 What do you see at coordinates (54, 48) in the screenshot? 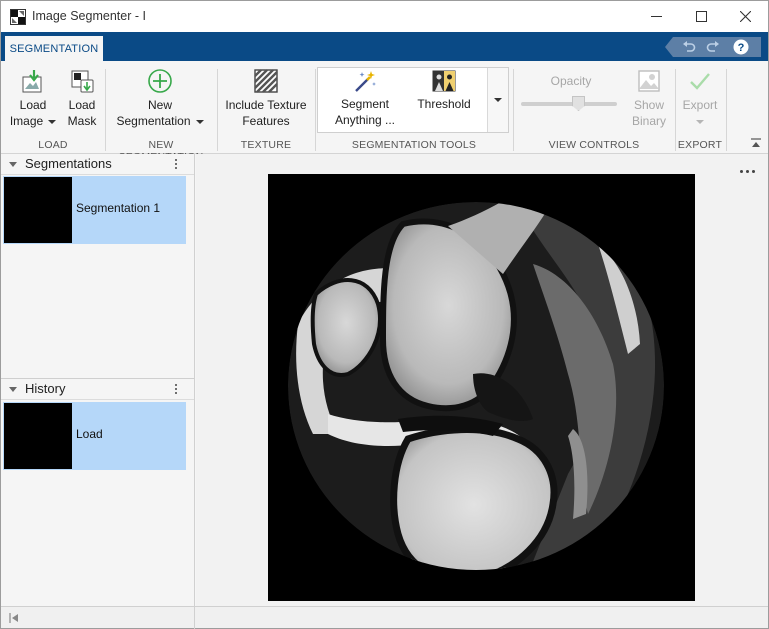
I see `tab-segmentation: SEGMENTATION` at bounding box center [54, 48].